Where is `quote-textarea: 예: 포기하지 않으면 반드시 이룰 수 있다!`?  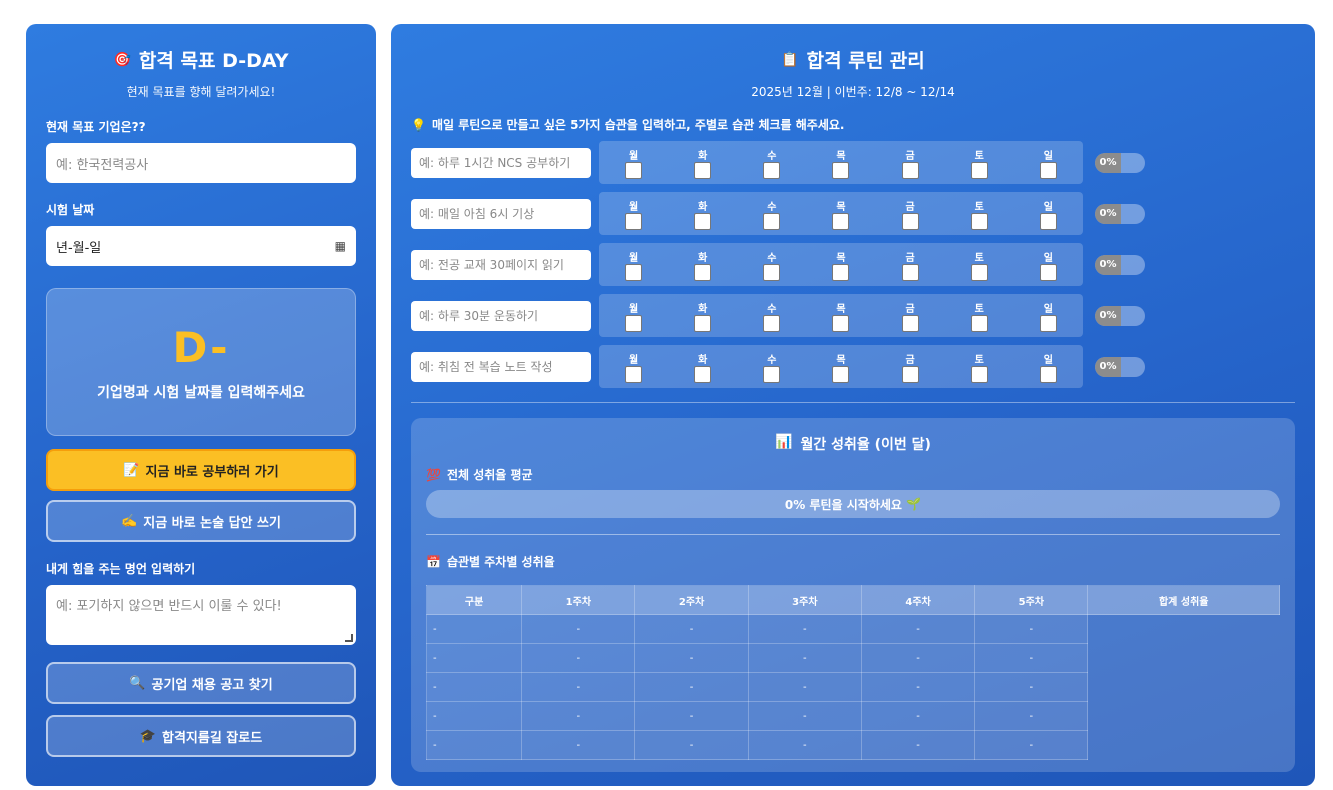
quote-textarea: 예: 포기하지 않으면 반드시 이룰 수 있다! is located at coordinates (201, 615).